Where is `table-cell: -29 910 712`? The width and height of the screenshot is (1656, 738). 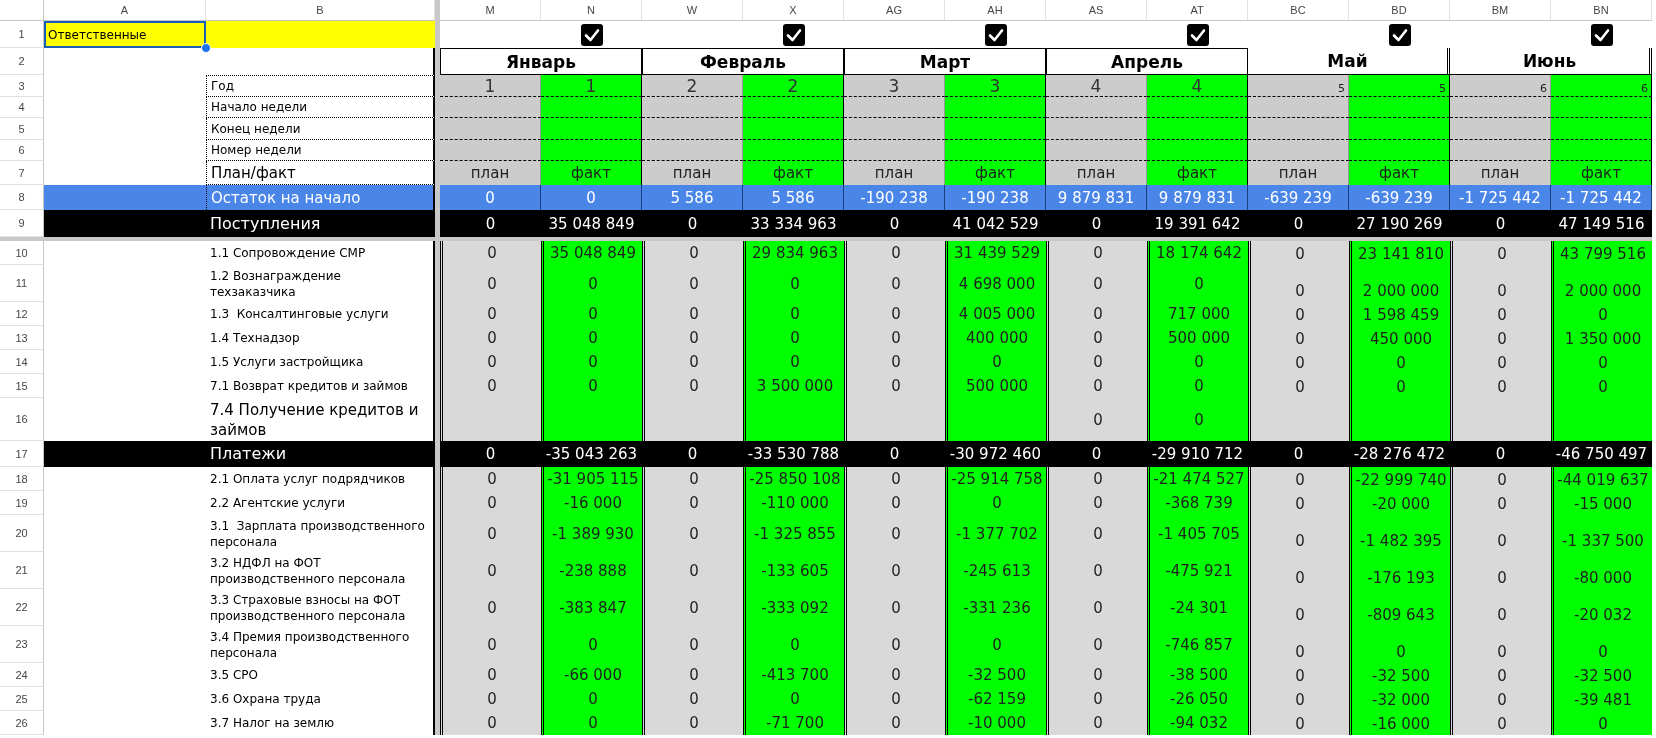 table-cell: -29 910 712 is located at coordinates (1197, 454).